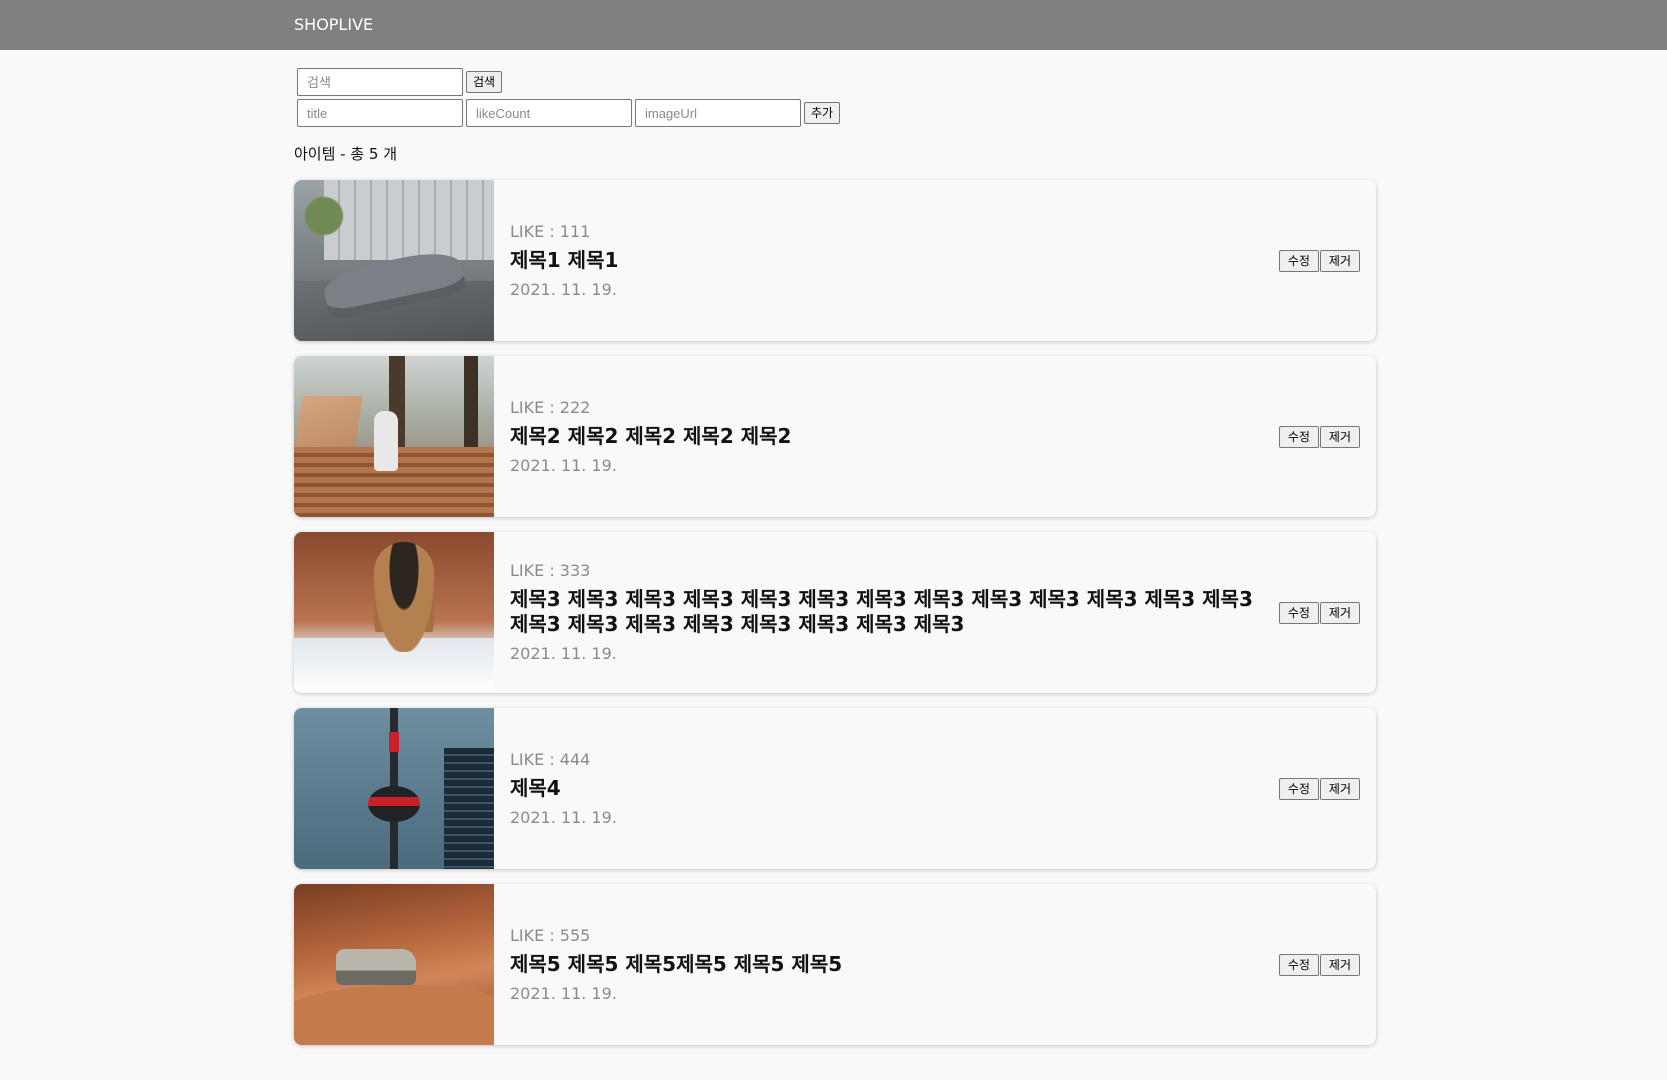  Describe the element at coordinates (380, 82) in the screenshot. I see `search-input` at that location.